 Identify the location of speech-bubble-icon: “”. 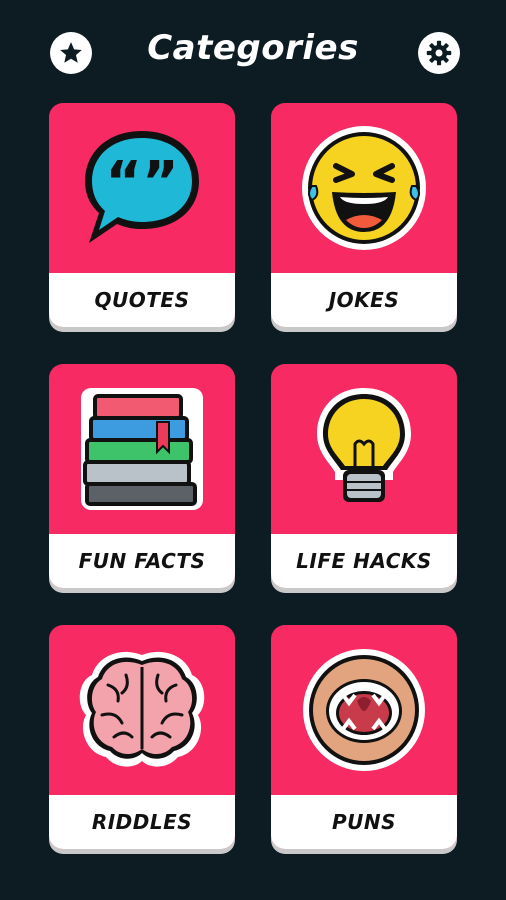
(142, 187).